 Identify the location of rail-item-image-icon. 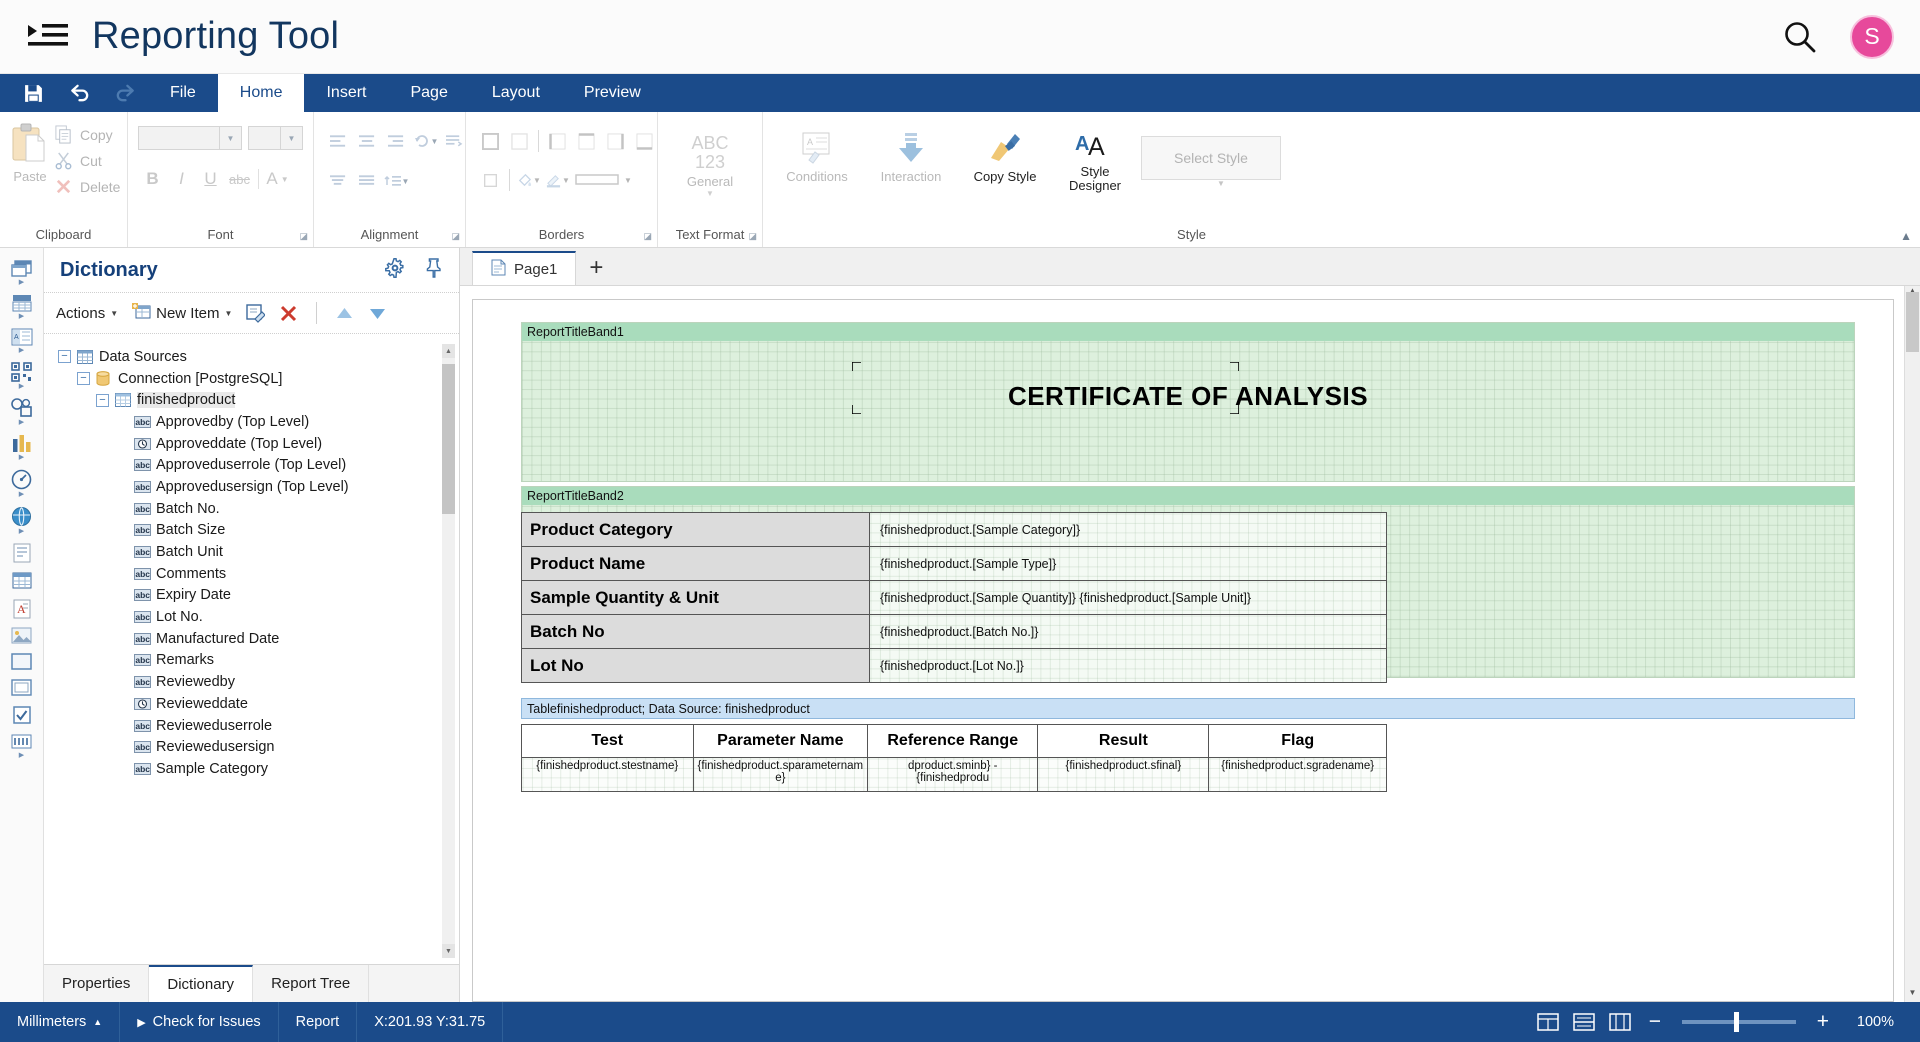
(22, 635).